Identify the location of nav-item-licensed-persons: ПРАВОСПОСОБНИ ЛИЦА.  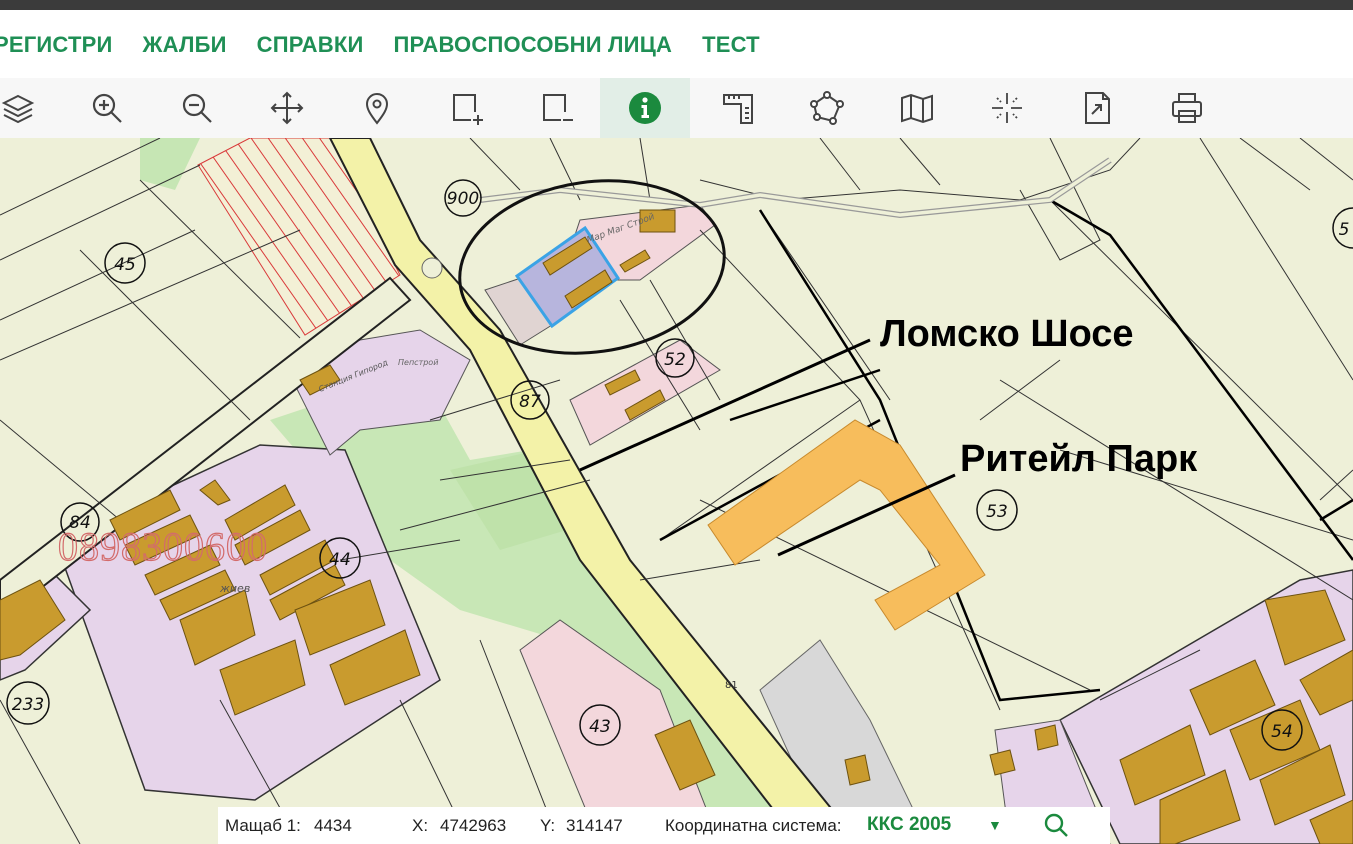
(532, 45).